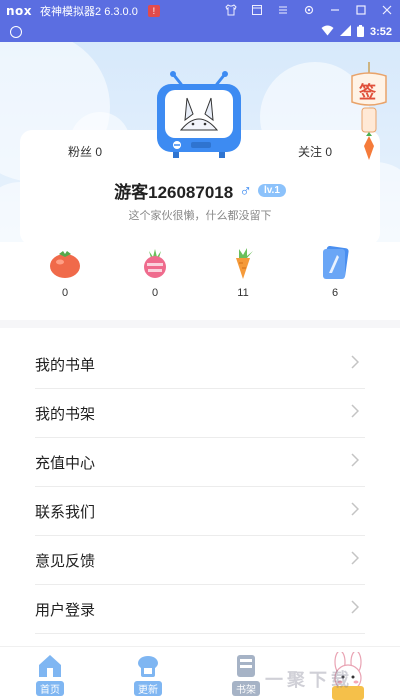 This screenshot has width=400, height=700. What do you see at coordinates (153, 11) in the screenshot?
I see `emulator-alert-badge: !` at bounding box center [153, 11].